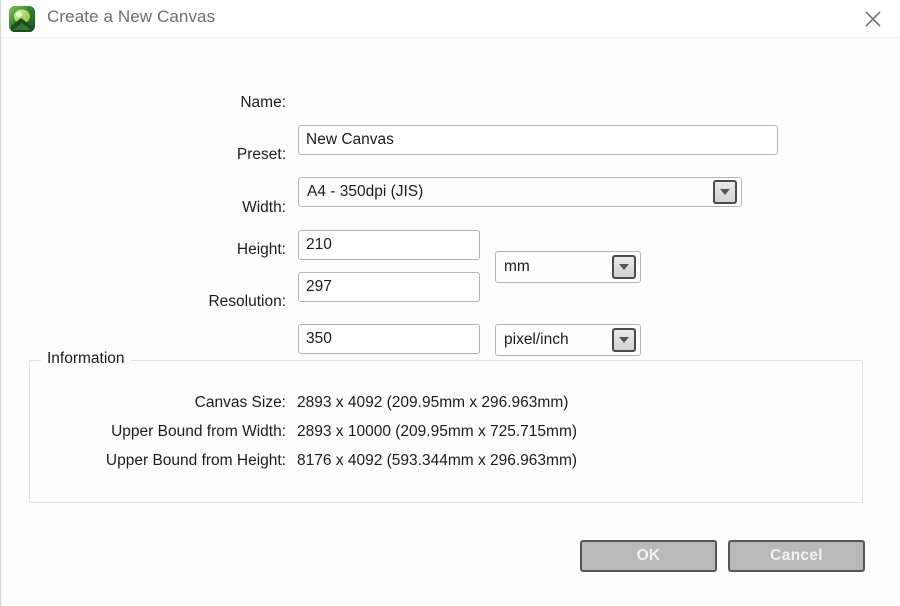  I want to click on size-unit-dropdown-arrow, so click(624, 267).